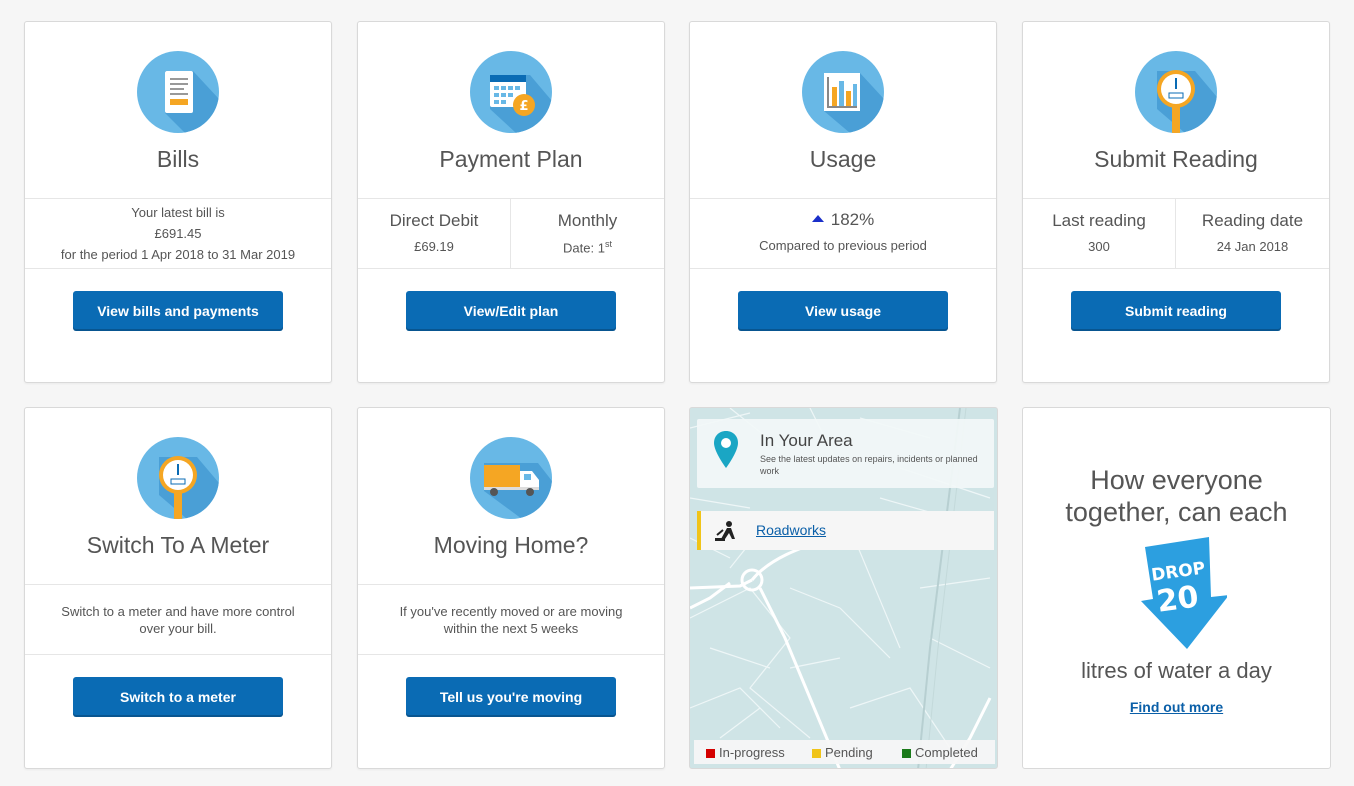 This screenshot has width=1354, height=786. What do you see at coordinates (511, 92) in the screenshot?
I see `calendar-pound-icon: £` at bounding box center [511, 92].